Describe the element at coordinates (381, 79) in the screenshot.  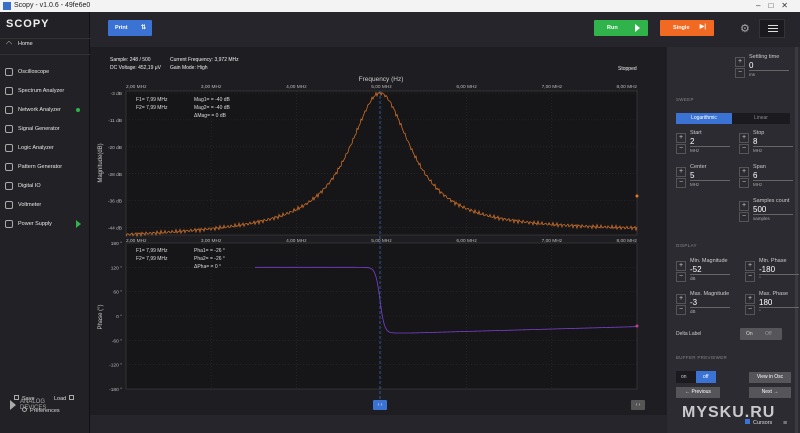
I see `frequency-axis-title: Frequency (Hz)` at that location.